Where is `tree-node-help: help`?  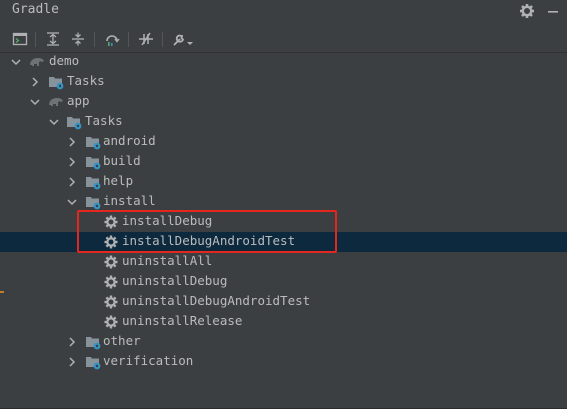 tree-node-help: help is located at coordinates (283, 182).